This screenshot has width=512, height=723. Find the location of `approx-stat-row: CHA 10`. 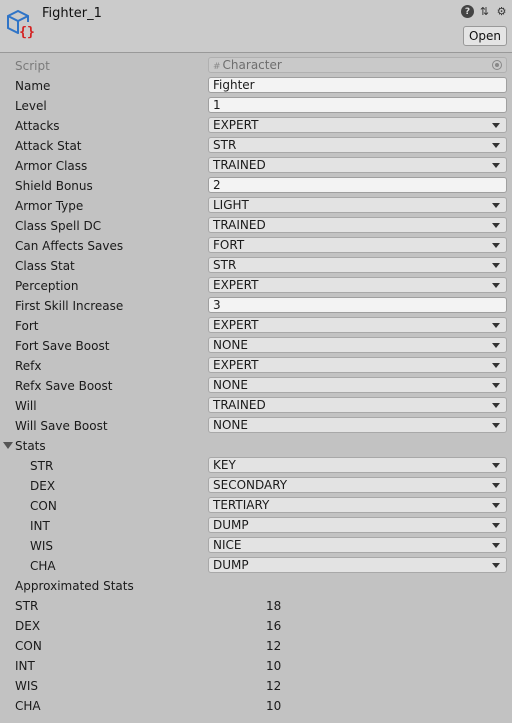

approx-stat-row: CHA 10 is located at coordinates (256, 706).